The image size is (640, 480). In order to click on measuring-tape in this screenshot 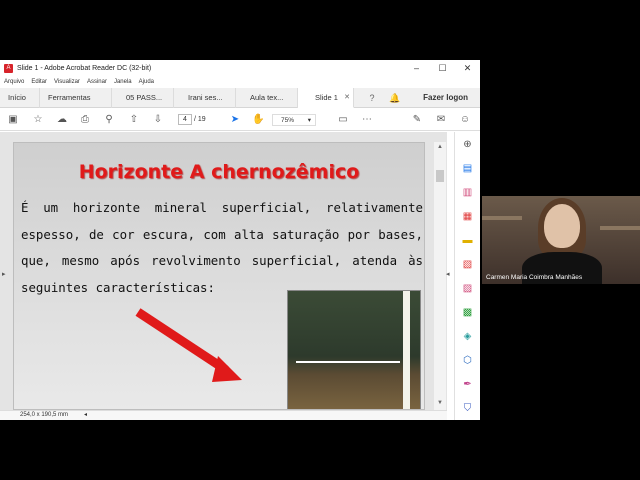, I will do `click(406, 350)`.